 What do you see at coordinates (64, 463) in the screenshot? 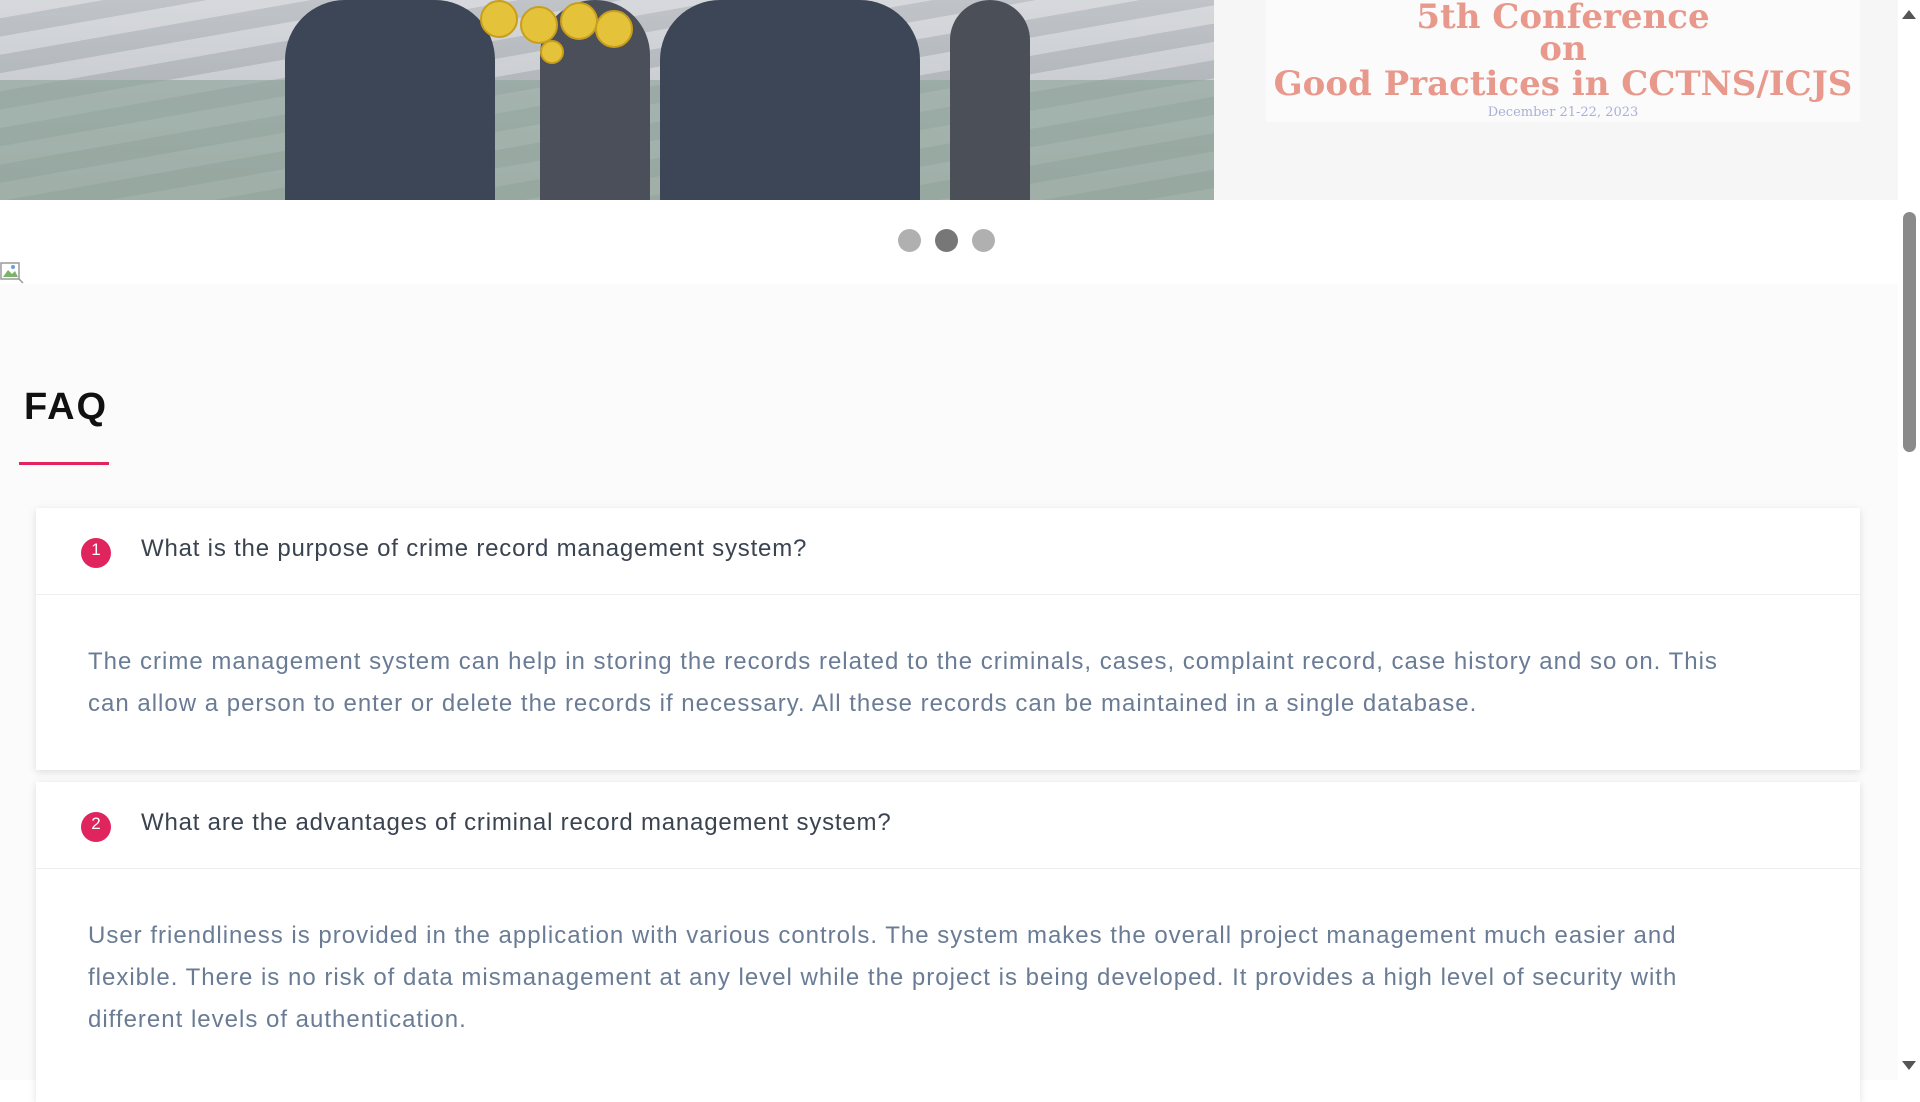
I see `faq-heading-underline` at bounding box center [64, 463].